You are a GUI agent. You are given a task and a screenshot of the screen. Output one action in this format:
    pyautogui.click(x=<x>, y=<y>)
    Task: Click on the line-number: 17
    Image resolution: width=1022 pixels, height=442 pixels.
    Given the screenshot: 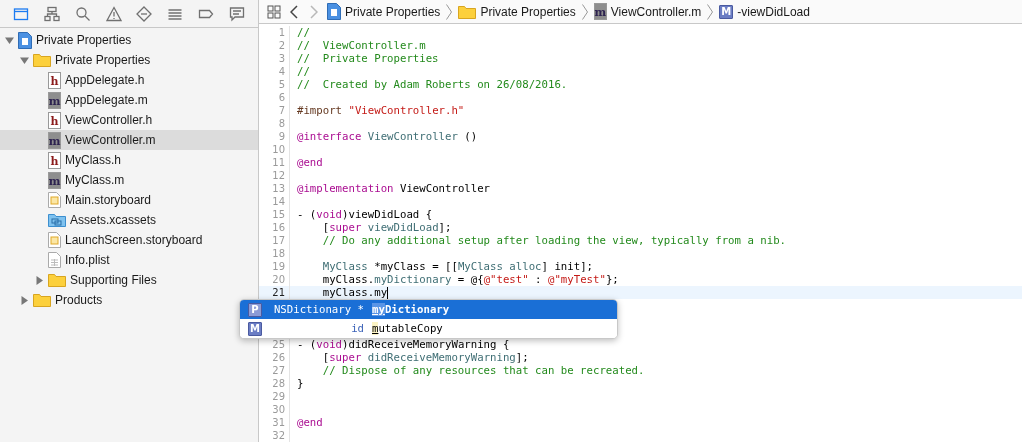 What is the action you would take?
    pyautogui.click(x=274, y=240)
    